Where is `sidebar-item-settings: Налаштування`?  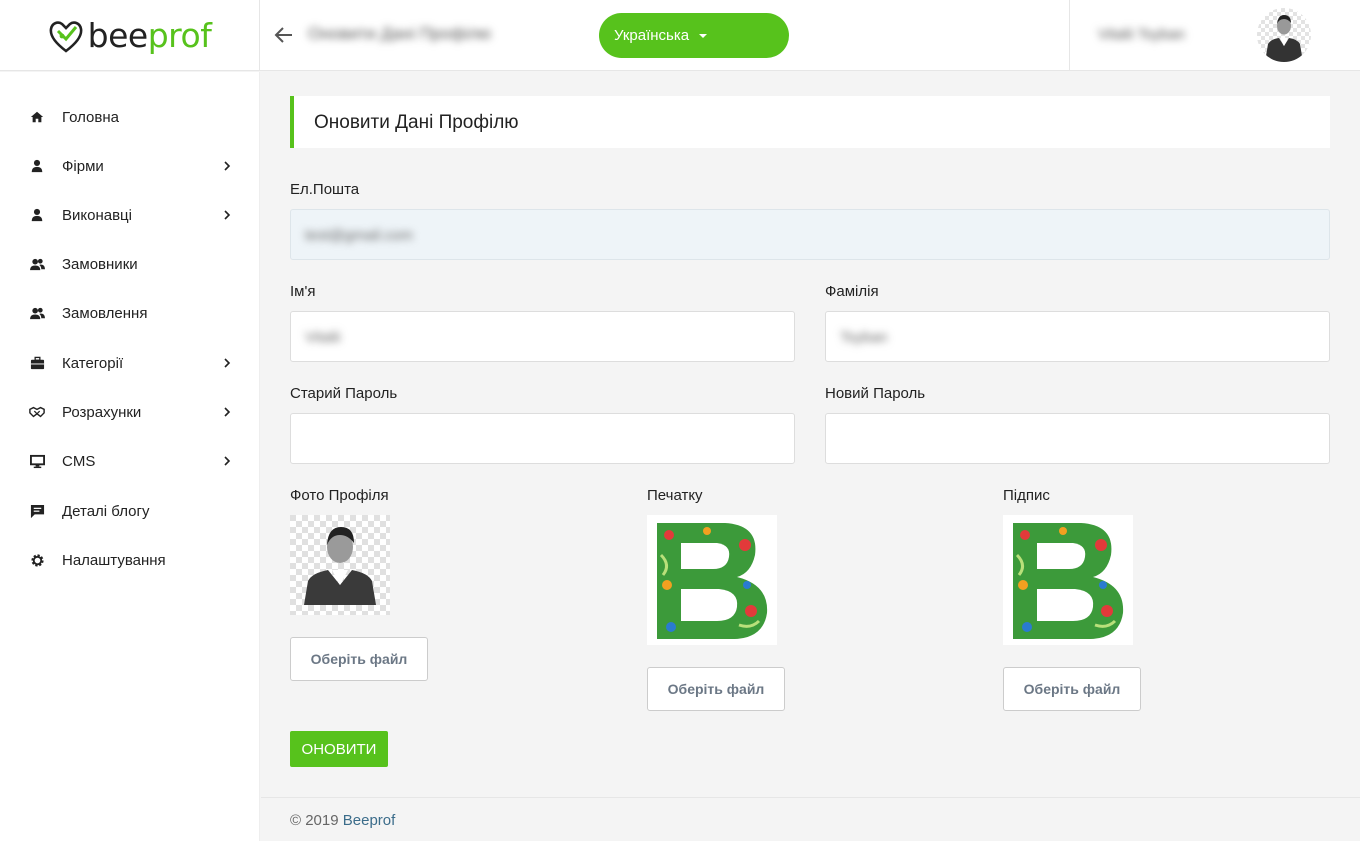
sidebar-item-settings: Налаштування is located at coordinates (130, 560).